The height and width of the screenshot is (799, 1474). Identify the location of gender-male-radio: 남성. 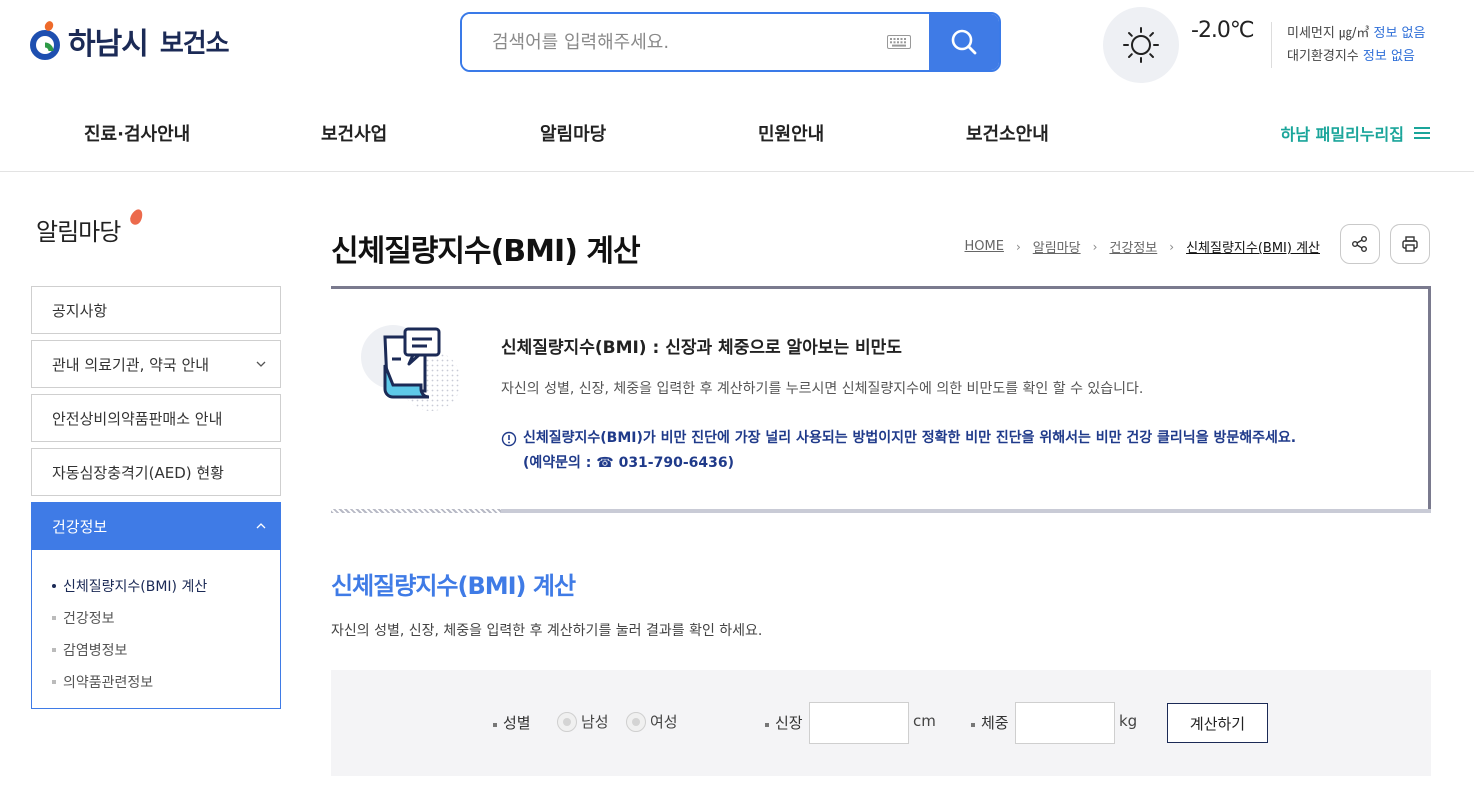
(583, 721).